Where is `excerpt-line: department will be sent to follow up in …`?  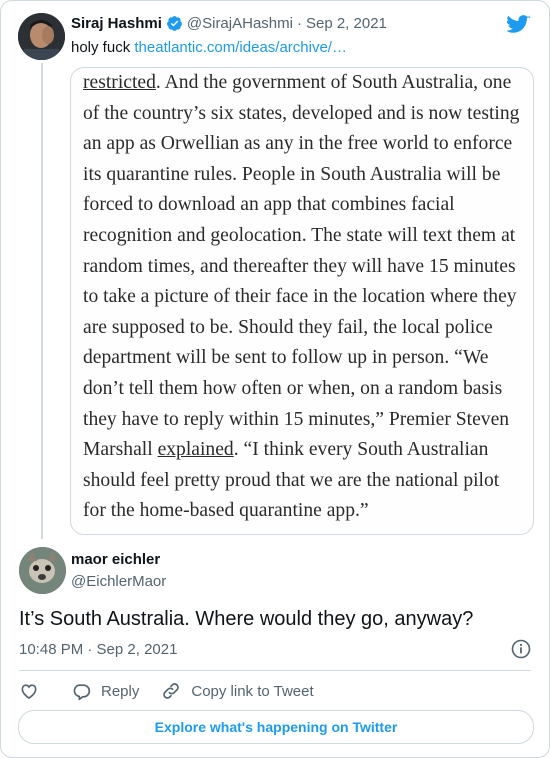 excerpt-line: department will be sent to follow up in … is located at coordinates (286, 358).